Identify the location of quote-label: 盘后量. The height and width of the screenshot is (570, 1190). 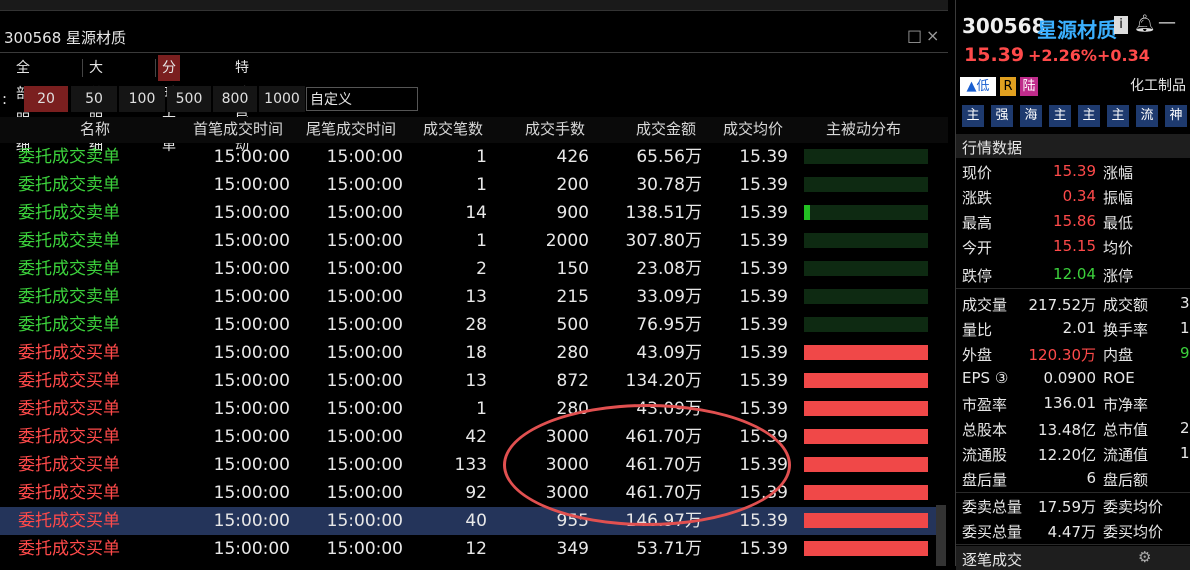
(985, 480).